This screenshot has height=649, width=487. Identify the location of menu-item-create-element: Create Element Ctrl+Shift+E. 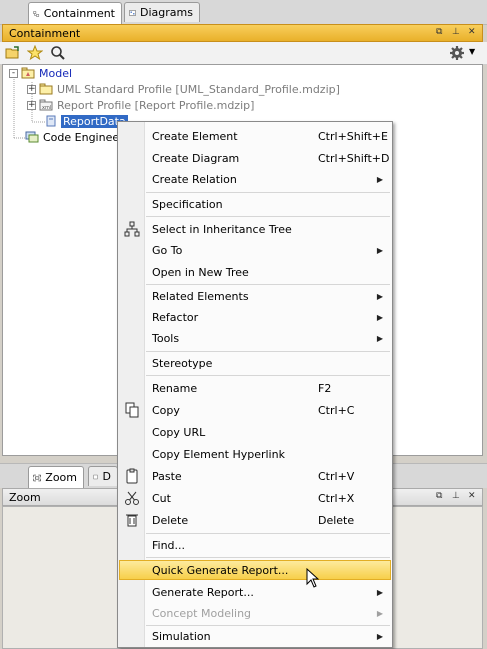
(255, 136).